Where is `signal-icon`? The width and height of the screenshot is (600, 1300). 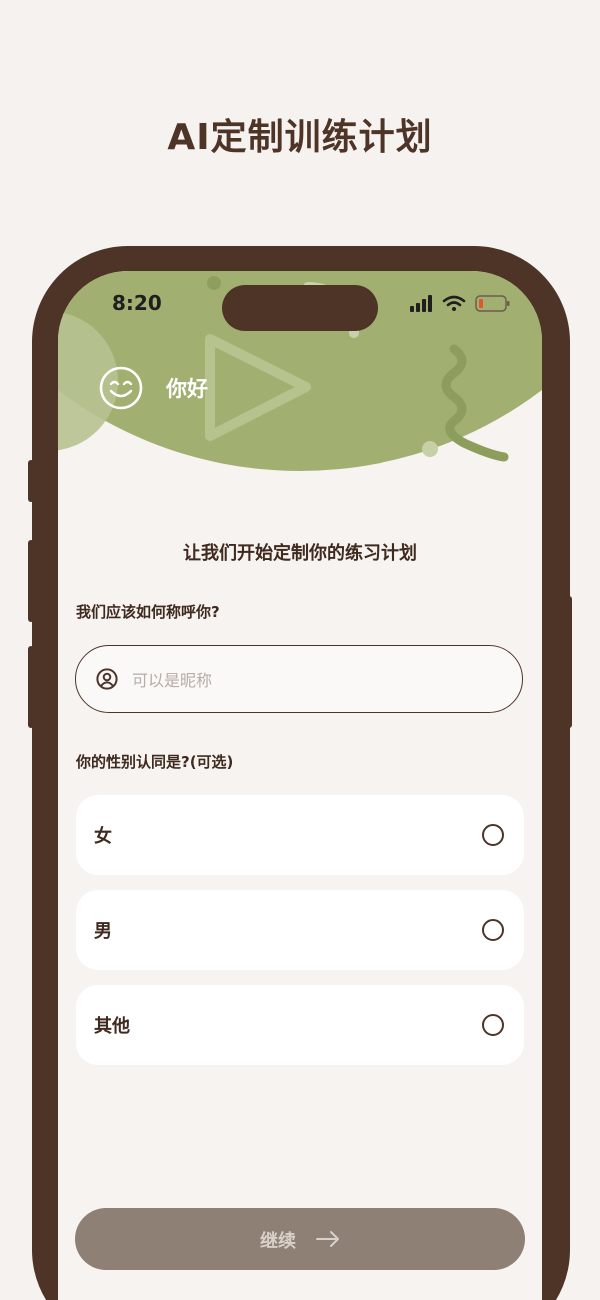
signal-icon is located at coordinates (421, 303).